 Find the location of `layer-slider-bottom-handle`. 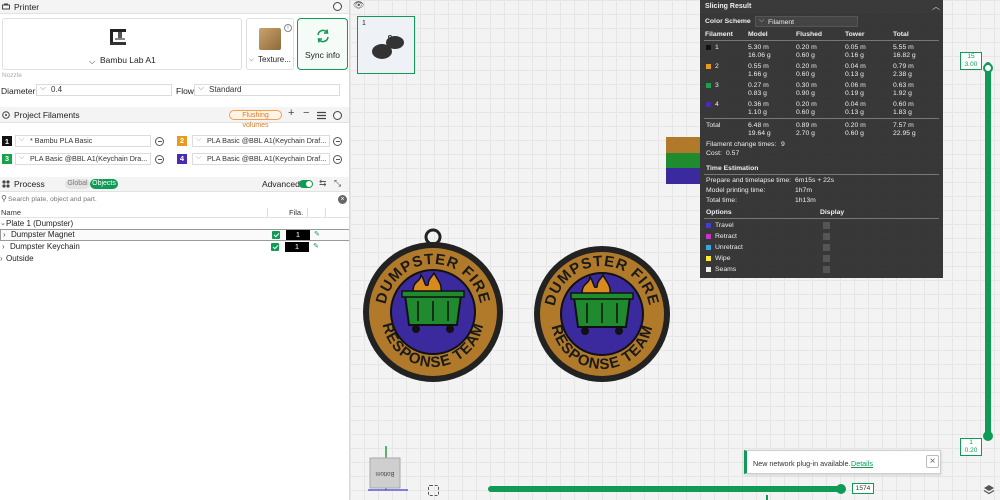

layer-slider-bottom-handle is located at coordinates (988, 436).